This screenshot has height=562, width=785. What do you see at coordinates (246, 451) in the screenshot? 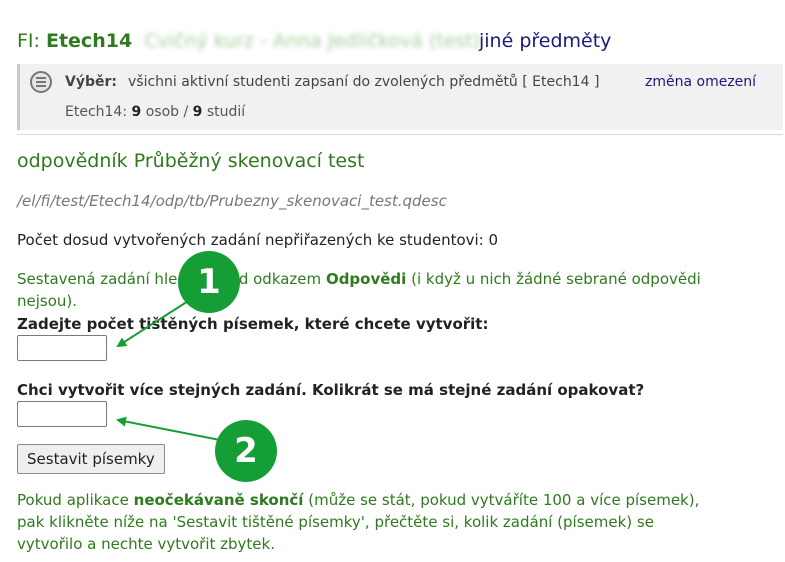
I see `callout-badge-2: 2` at bounding box center [246, 451].